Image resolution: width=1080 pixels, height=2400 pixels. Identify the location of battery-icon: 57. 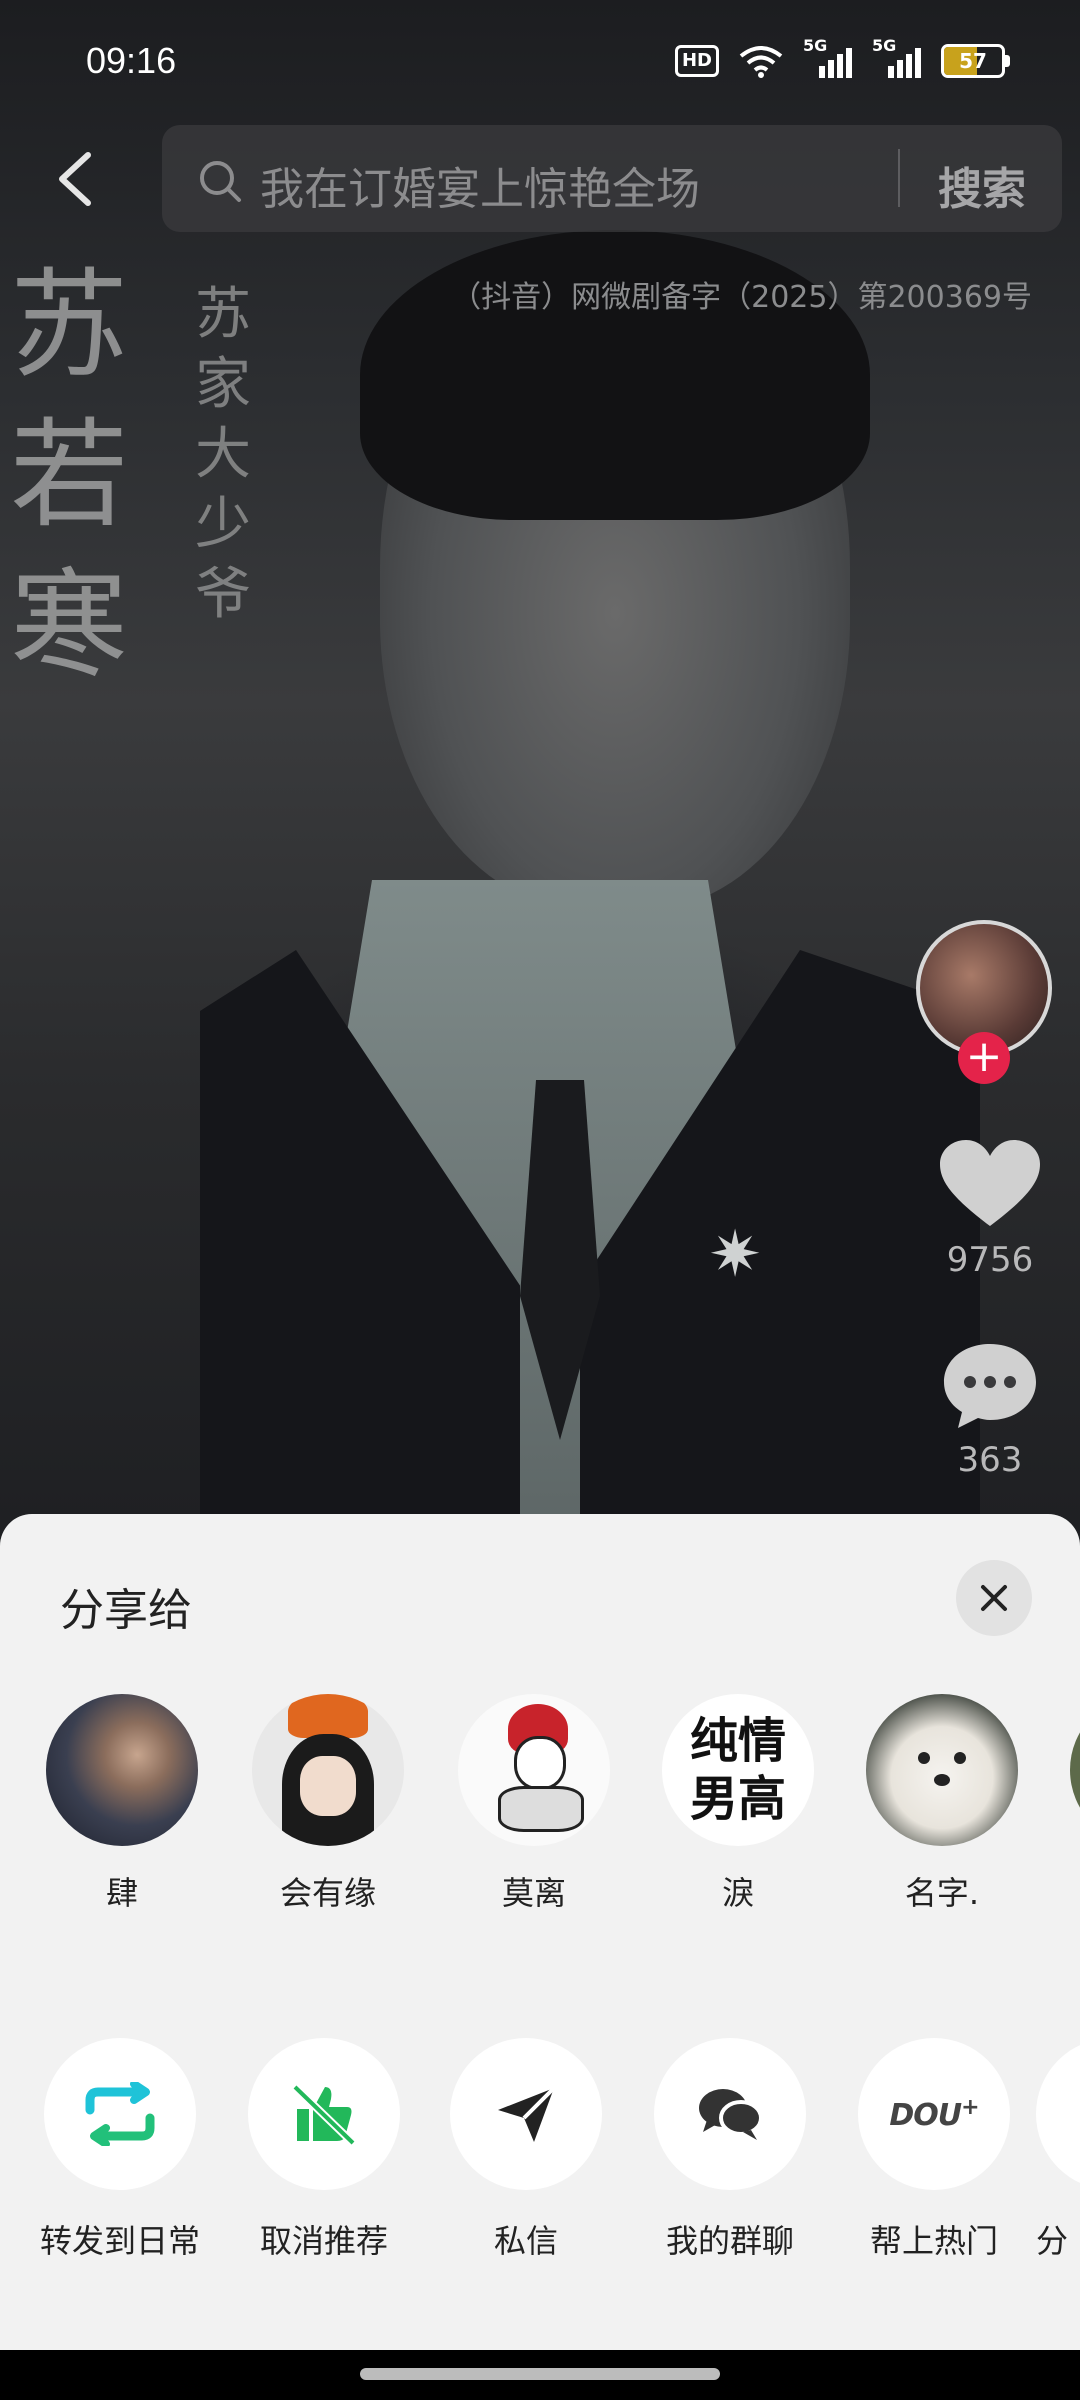
(975, 61).